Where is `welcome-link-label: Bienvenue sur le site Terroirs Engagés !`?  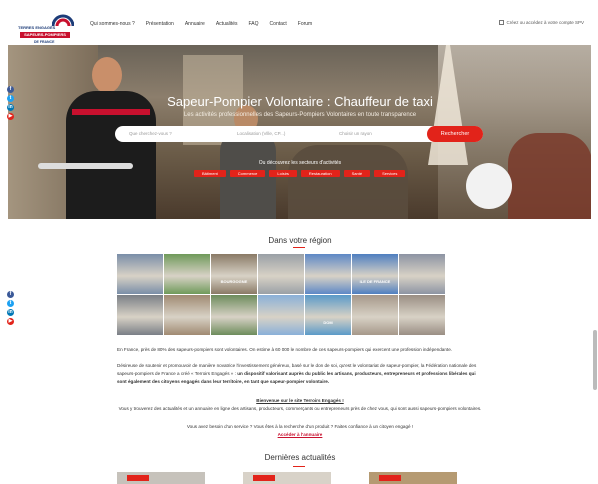
welcome-link-label: Bienvenue sur le site Terroirs Engagés ! is located at coordinates (300, 400).